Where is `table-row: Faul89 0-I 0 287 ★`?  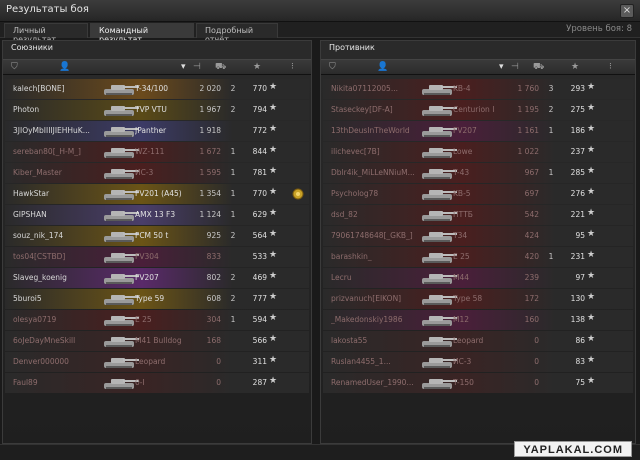
table-row: Faul89 0-I 0 287 ★ is located at coordinates (157, 383).